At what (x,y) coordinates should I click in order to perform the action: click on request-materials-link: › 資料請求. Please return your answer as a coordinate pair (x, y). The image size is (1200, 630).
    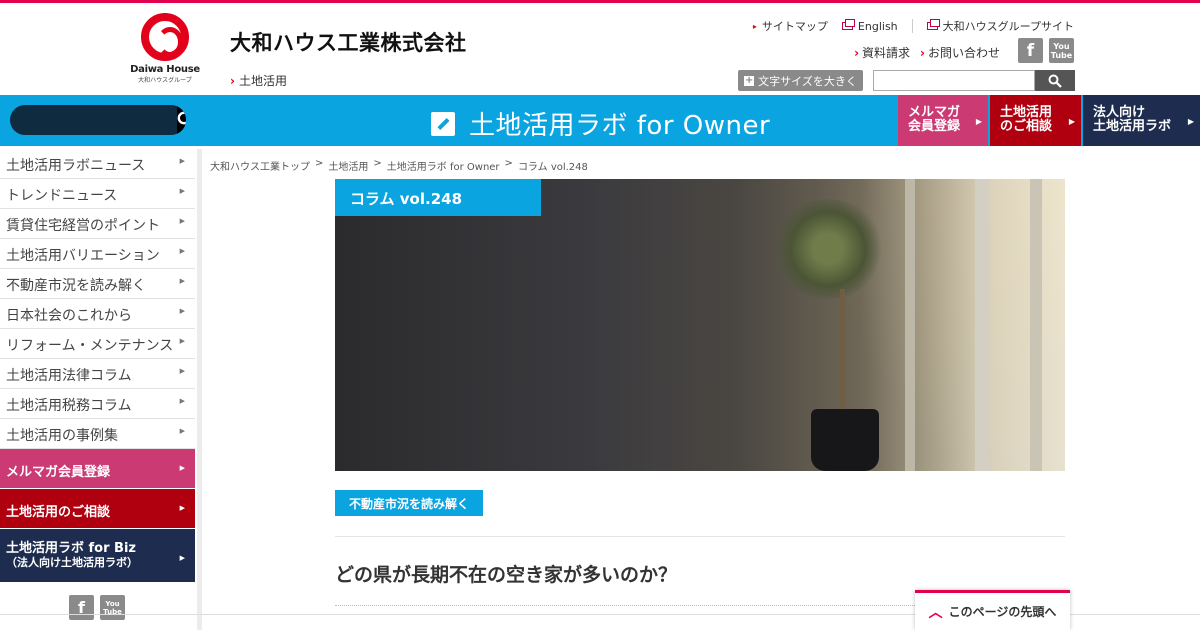
    Looking at the image, I should click on (882, 52).